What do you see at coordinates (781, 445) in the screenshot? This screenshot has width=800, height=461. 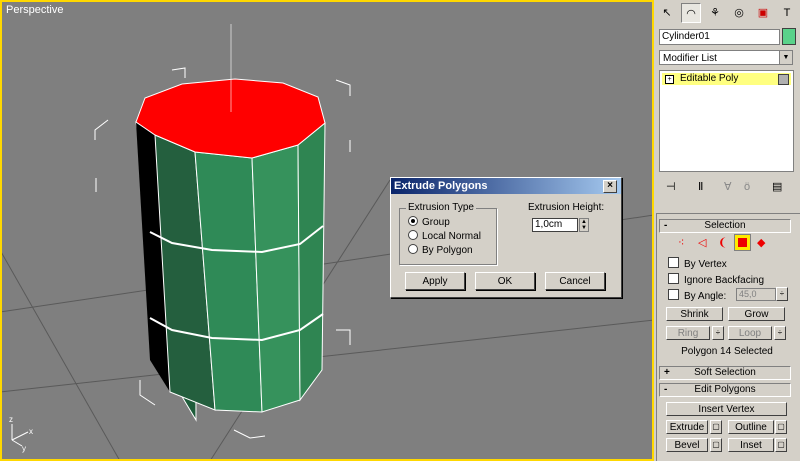 I see `inset-settings-icon: ▢` at bounding box center [781, 445].